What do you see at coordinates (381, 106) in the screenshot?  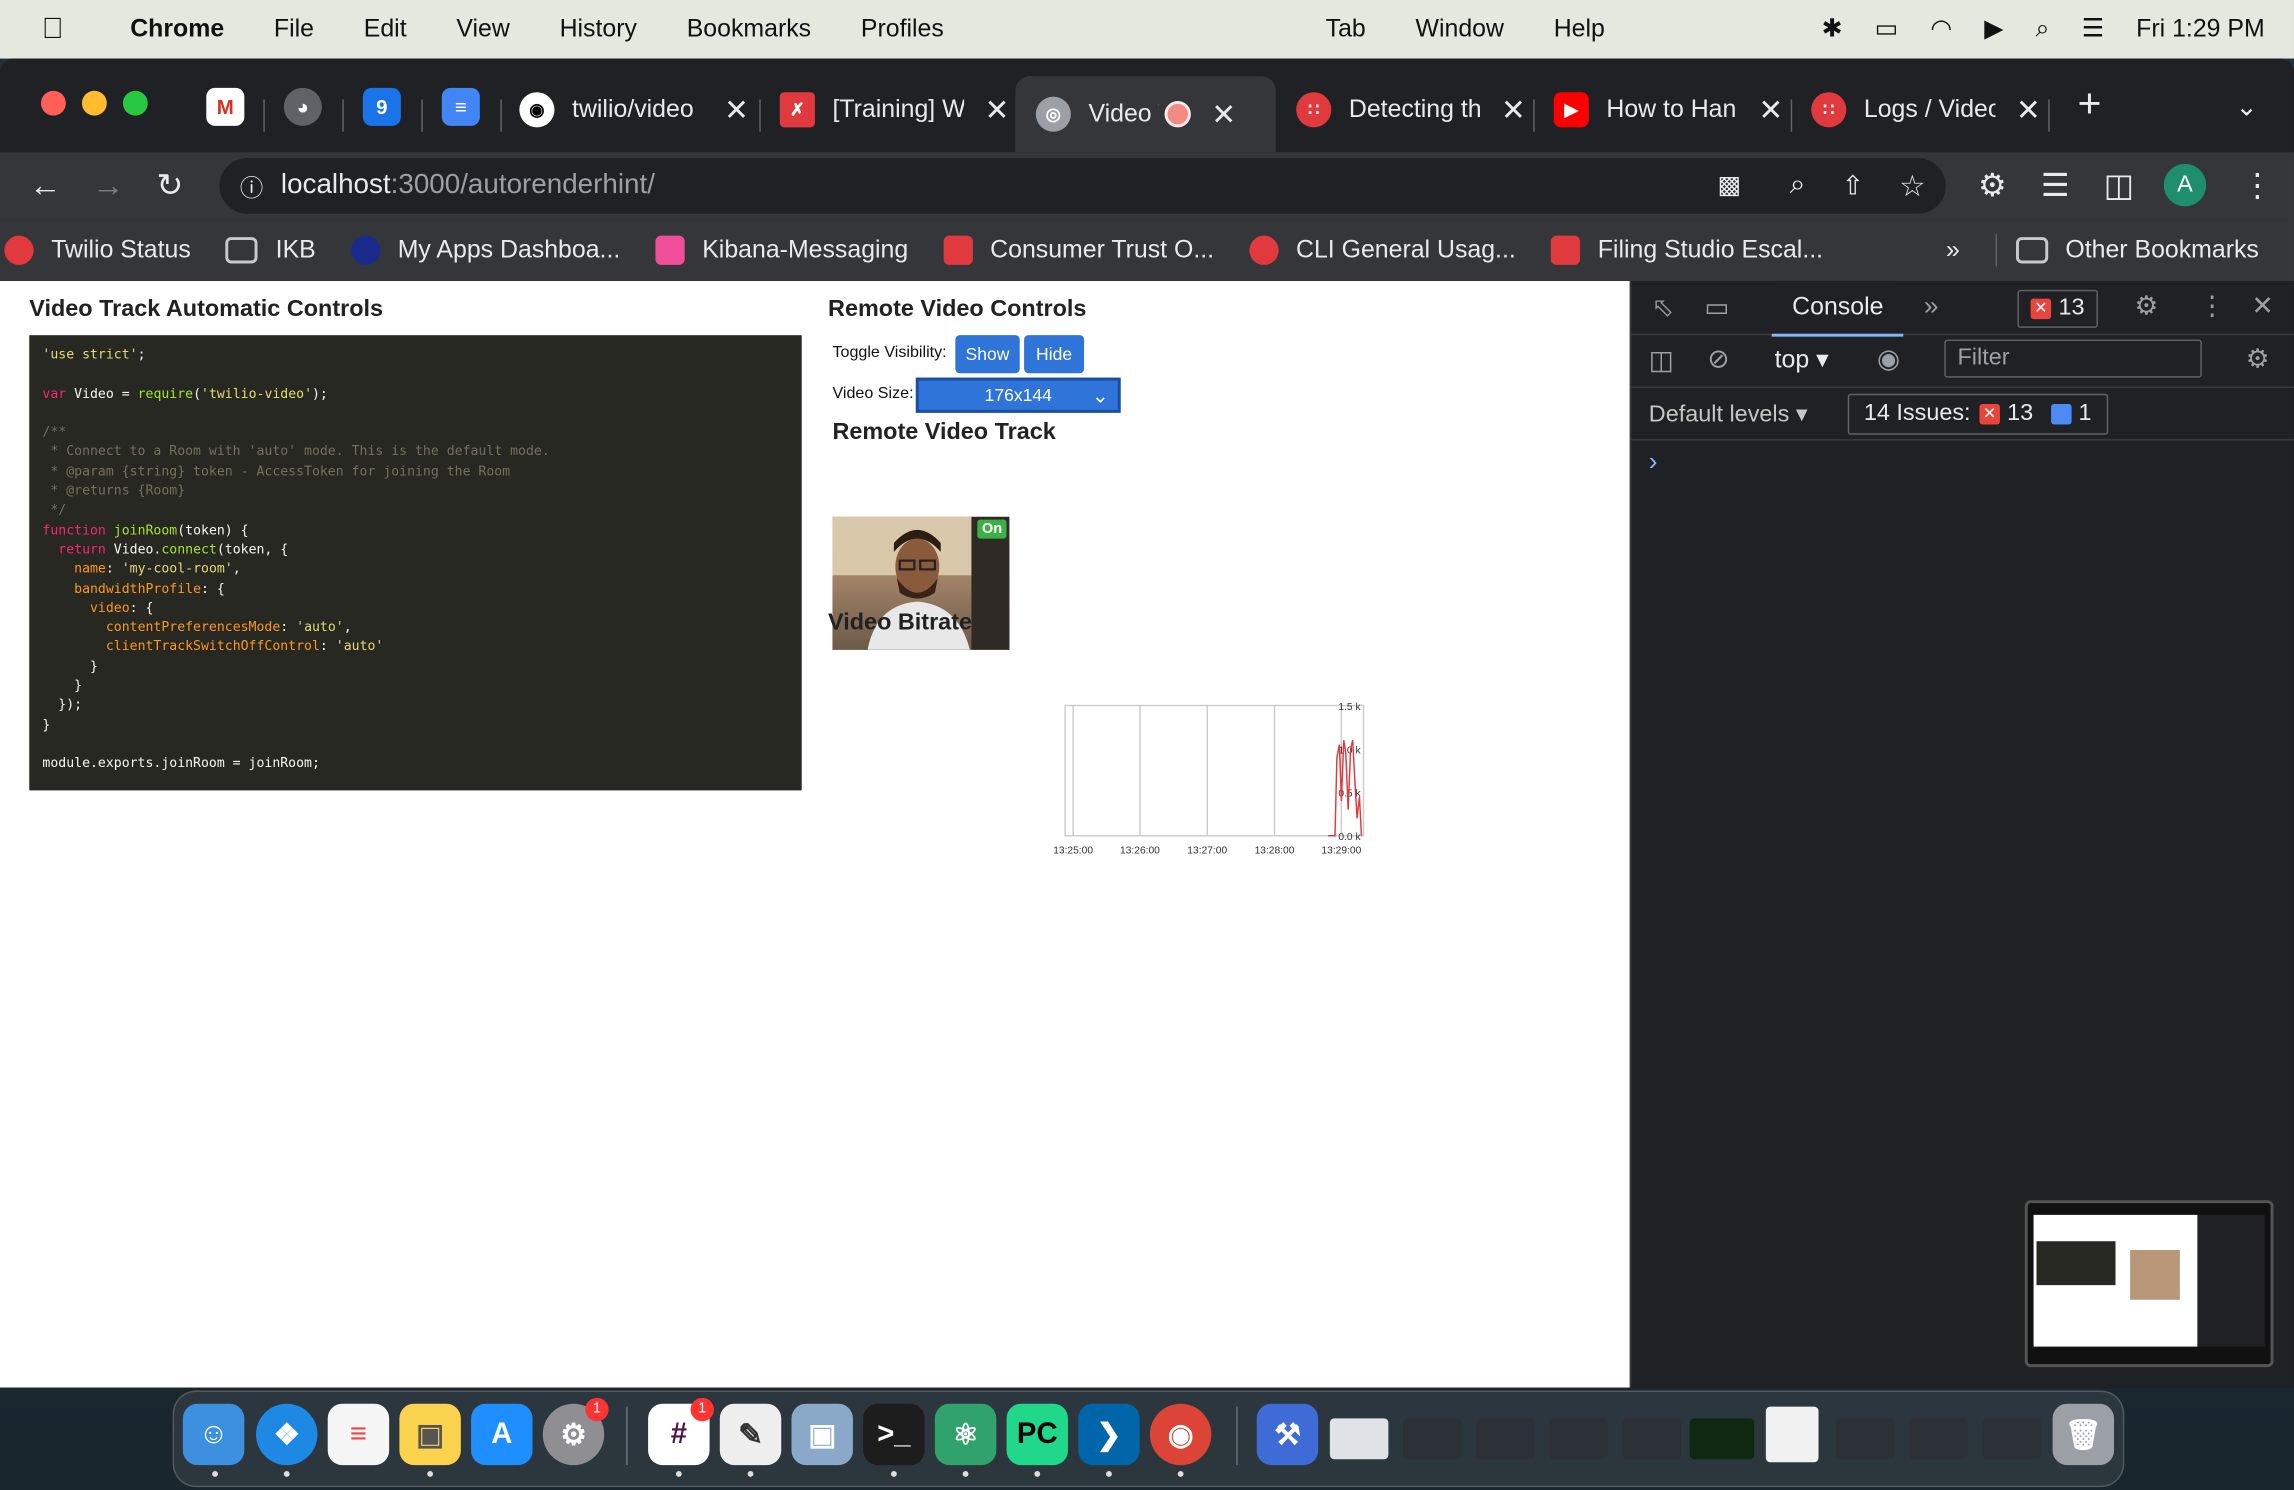 I see `calendar-tab-icon: 9` at bounding box center [381, 106].